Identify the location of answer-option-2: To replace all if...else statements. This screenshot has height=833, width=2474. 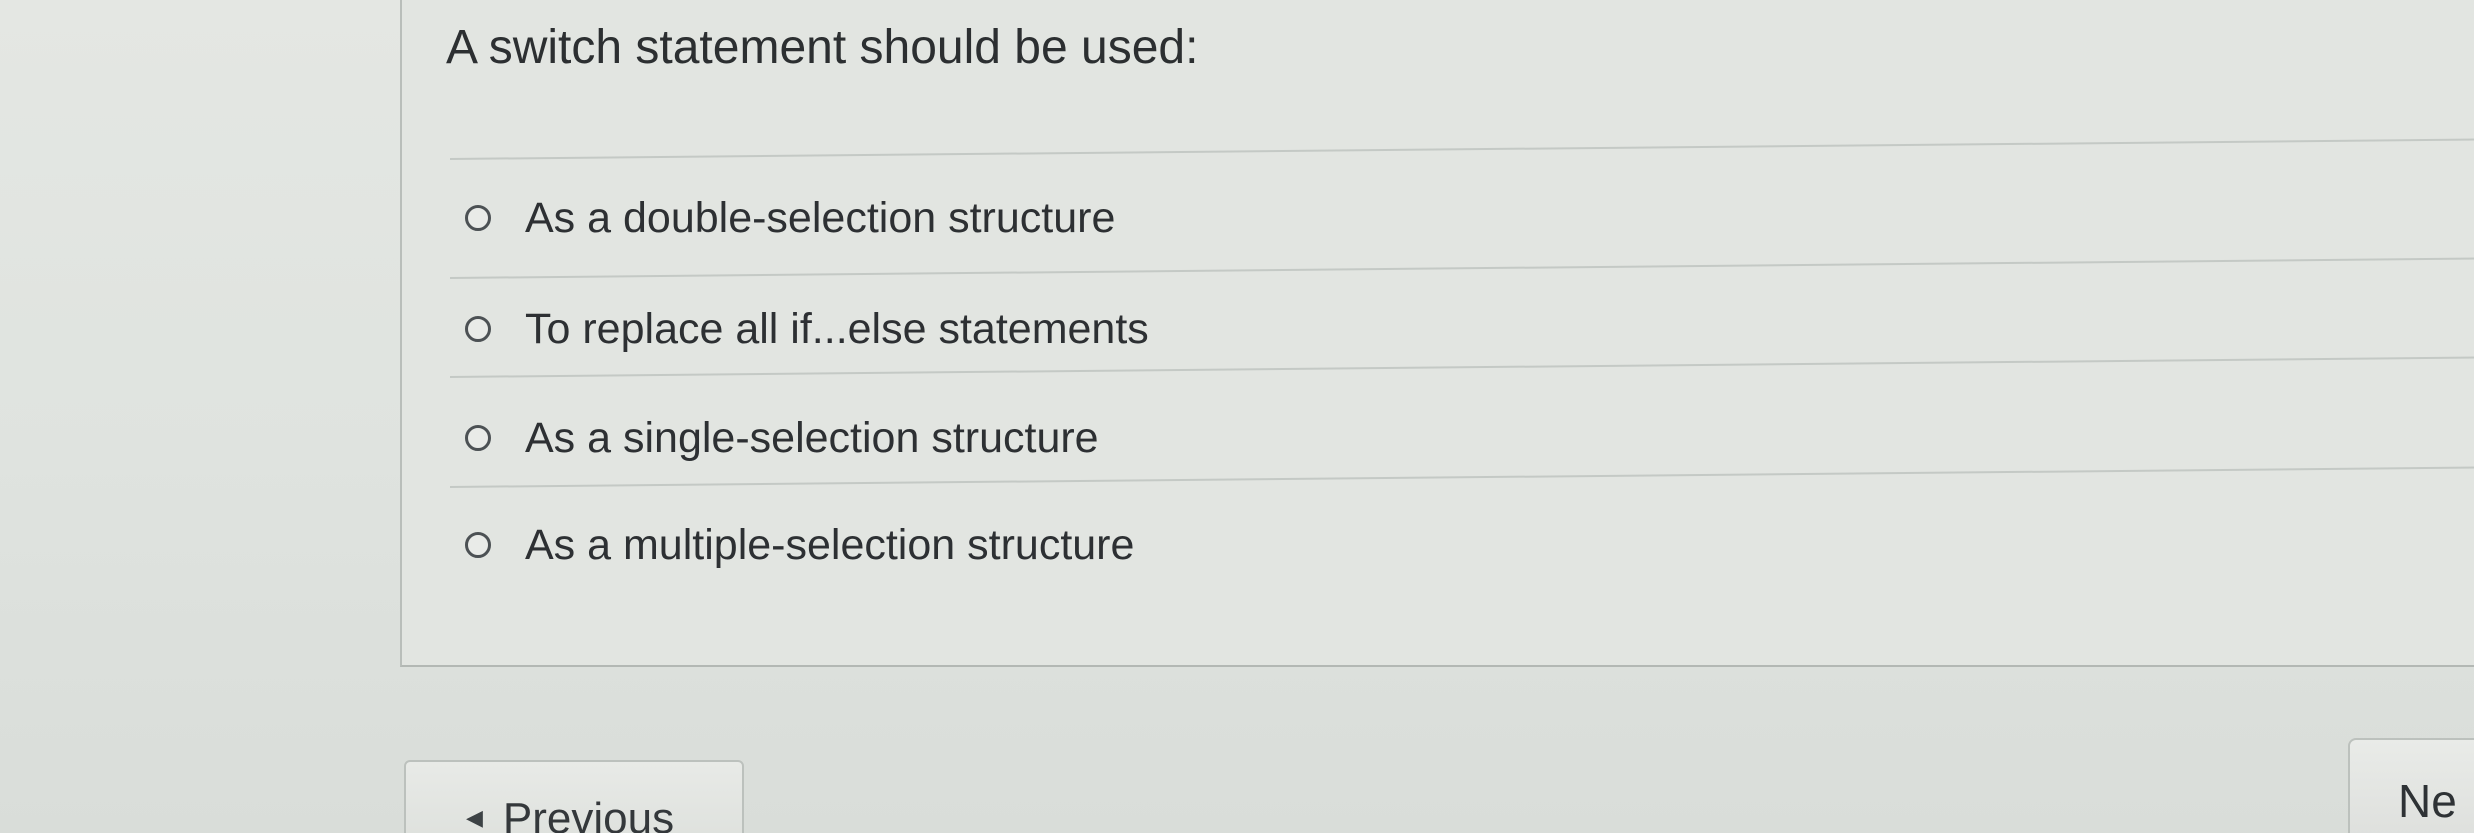
(807, 329).